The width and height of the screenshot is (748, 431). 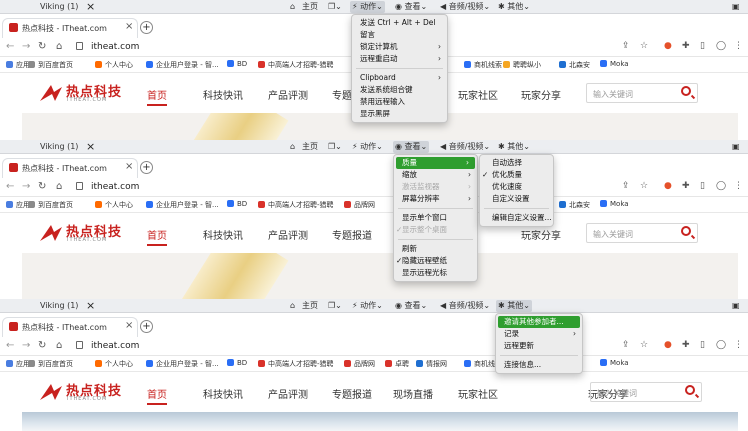 What do you see at coordinates (411, 306) in the screenshot?
I see `toolbar-view: ◉ 查看⌄` at bounding box center [411, 306].